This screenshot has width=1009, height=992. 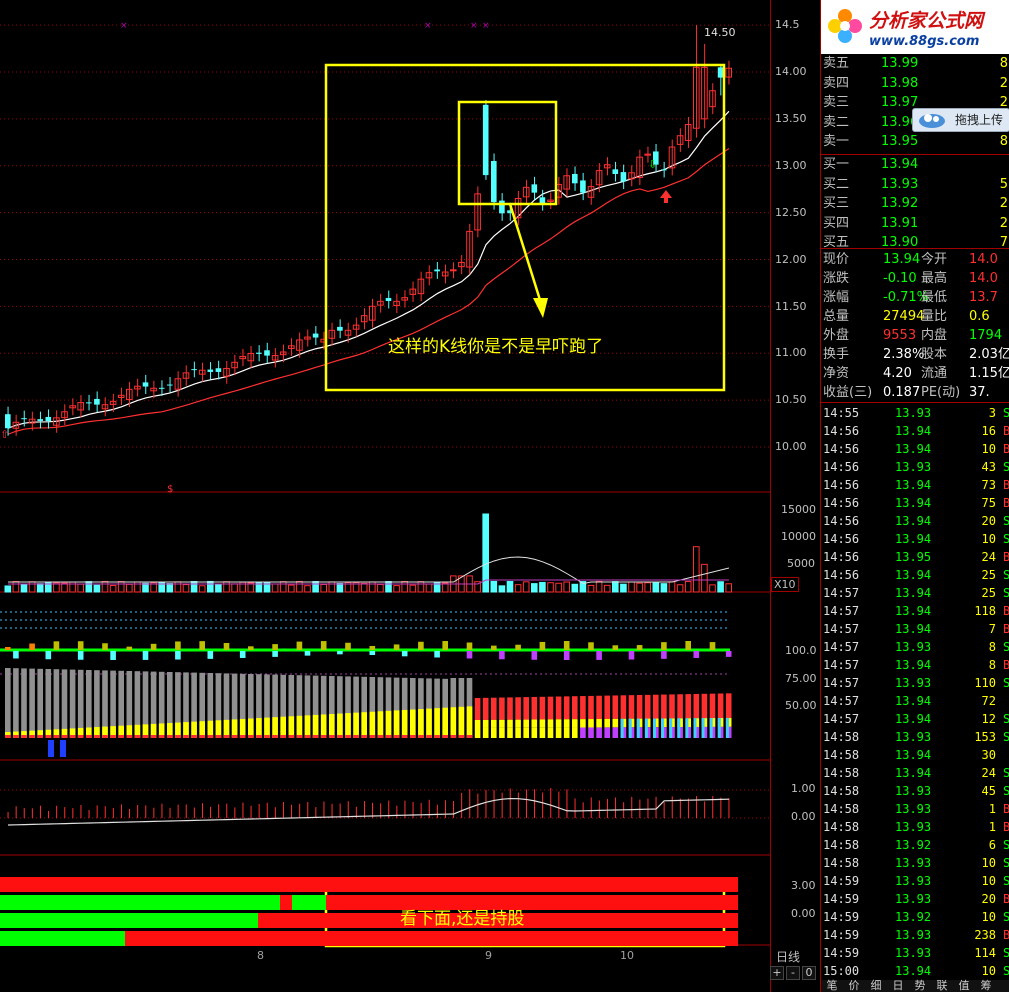 What do you see at coordinates (915, 503) in the screenshot?
I see `trade-row: 14:56 13.94 75 B` at bounding box center [915, 503].